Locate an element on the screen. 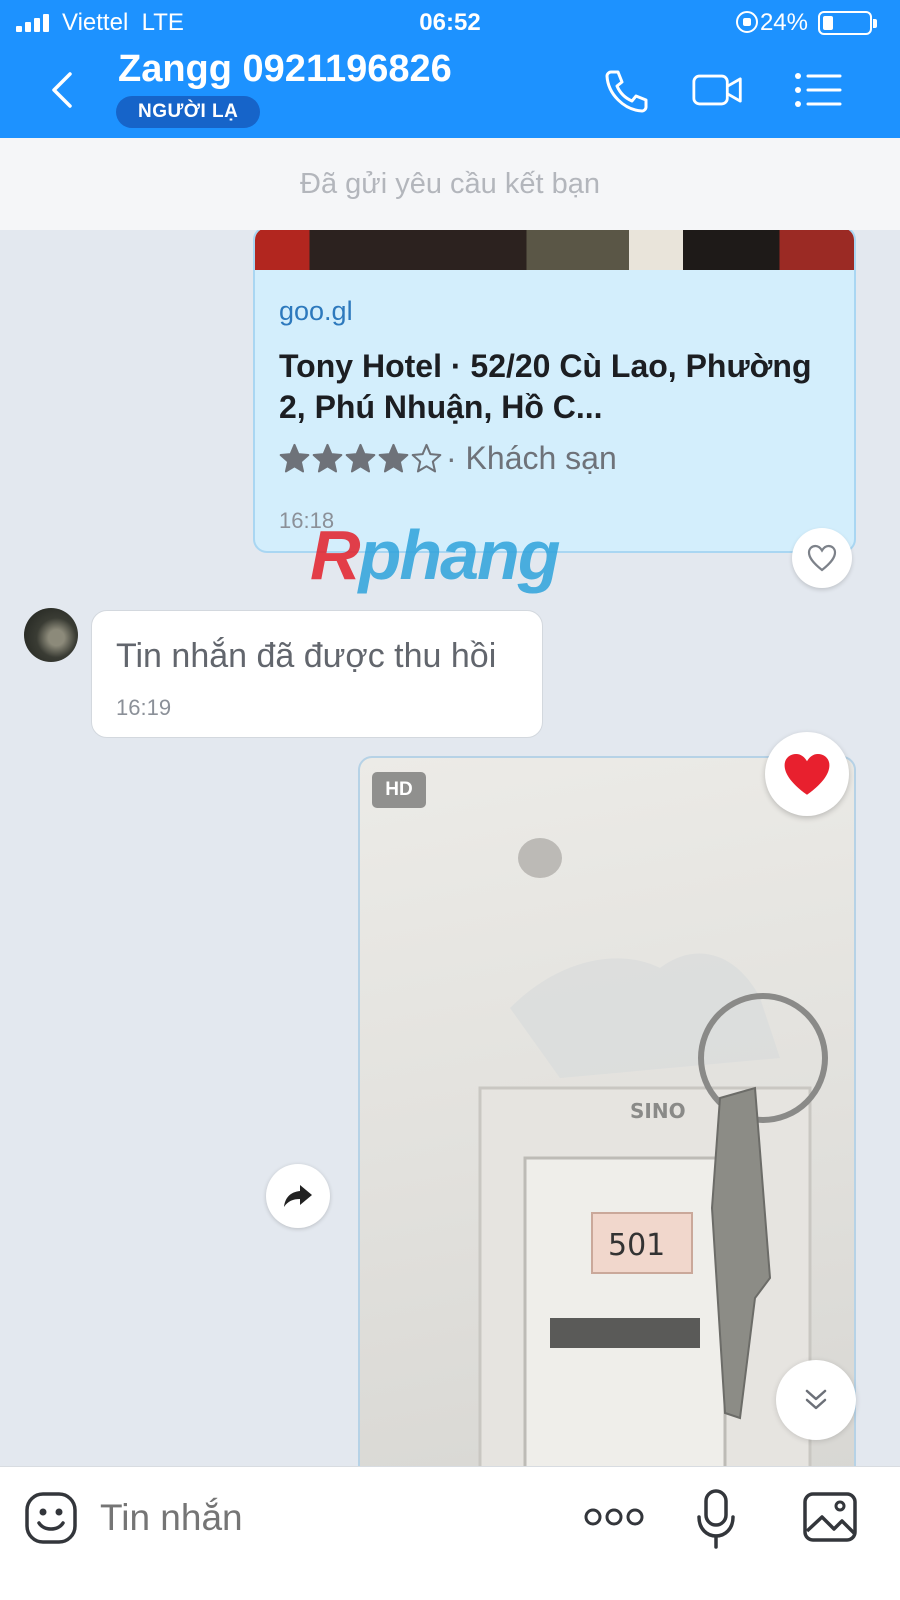  reaction-heart is located at coordinates (807, 774).